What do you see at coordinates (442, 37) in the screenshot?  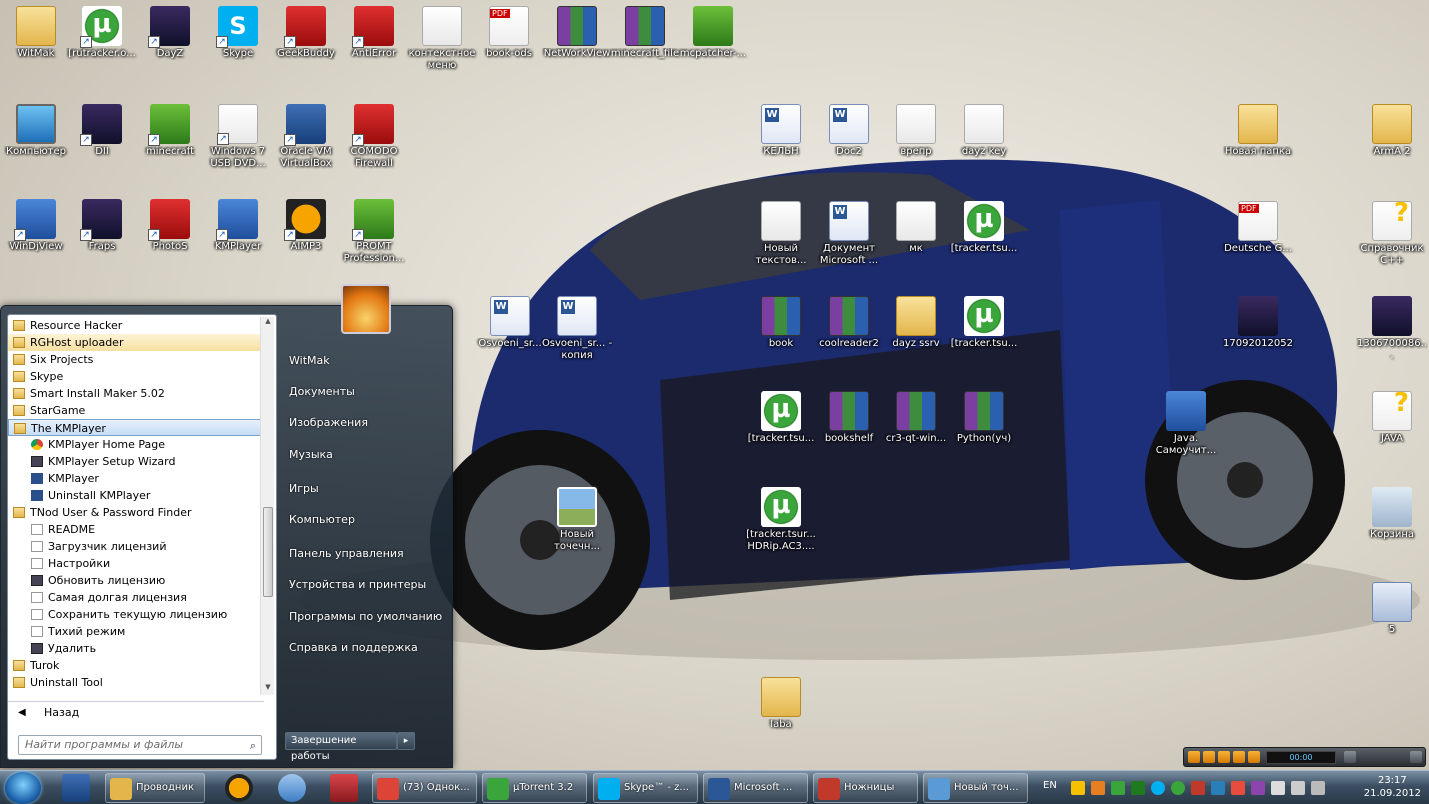 I see `desktop-icon: контекстное меню` at bounding box center [442, 37].